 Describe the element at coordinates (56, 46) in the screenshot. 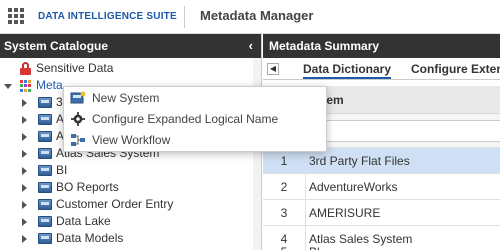

I see `panel-title: System Catalogue` at that location.